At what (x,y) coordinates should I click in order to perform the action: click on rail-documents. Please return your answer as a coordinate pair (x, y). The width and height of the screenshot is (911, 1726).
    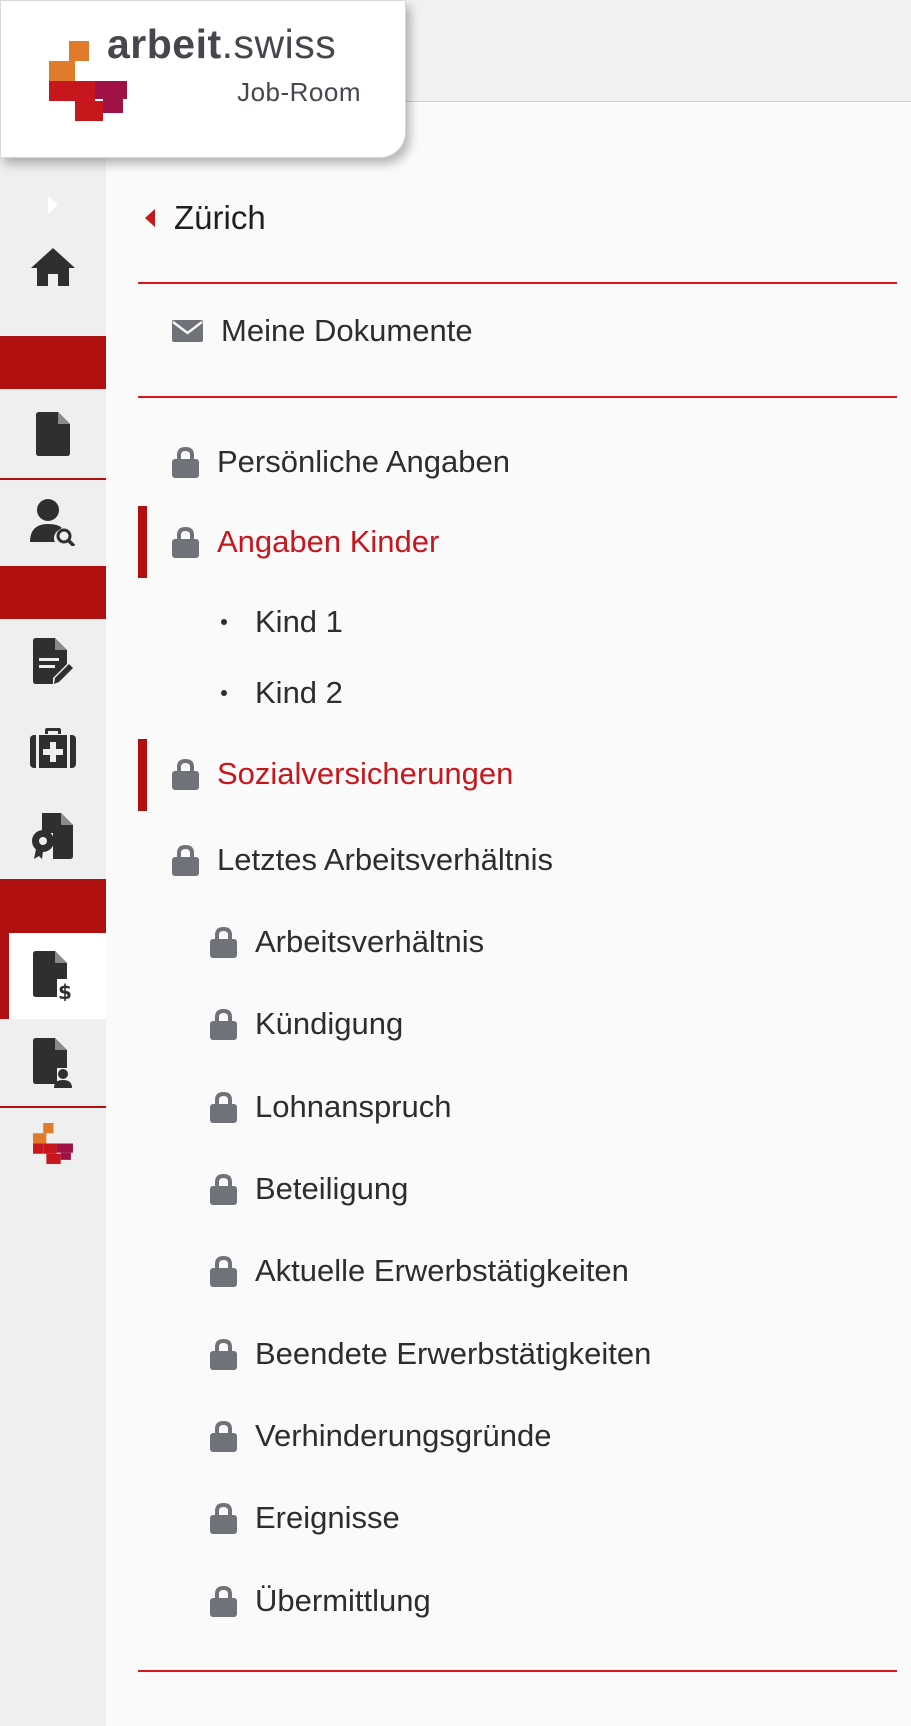
    Looking at the image, I should click on (53, 434).